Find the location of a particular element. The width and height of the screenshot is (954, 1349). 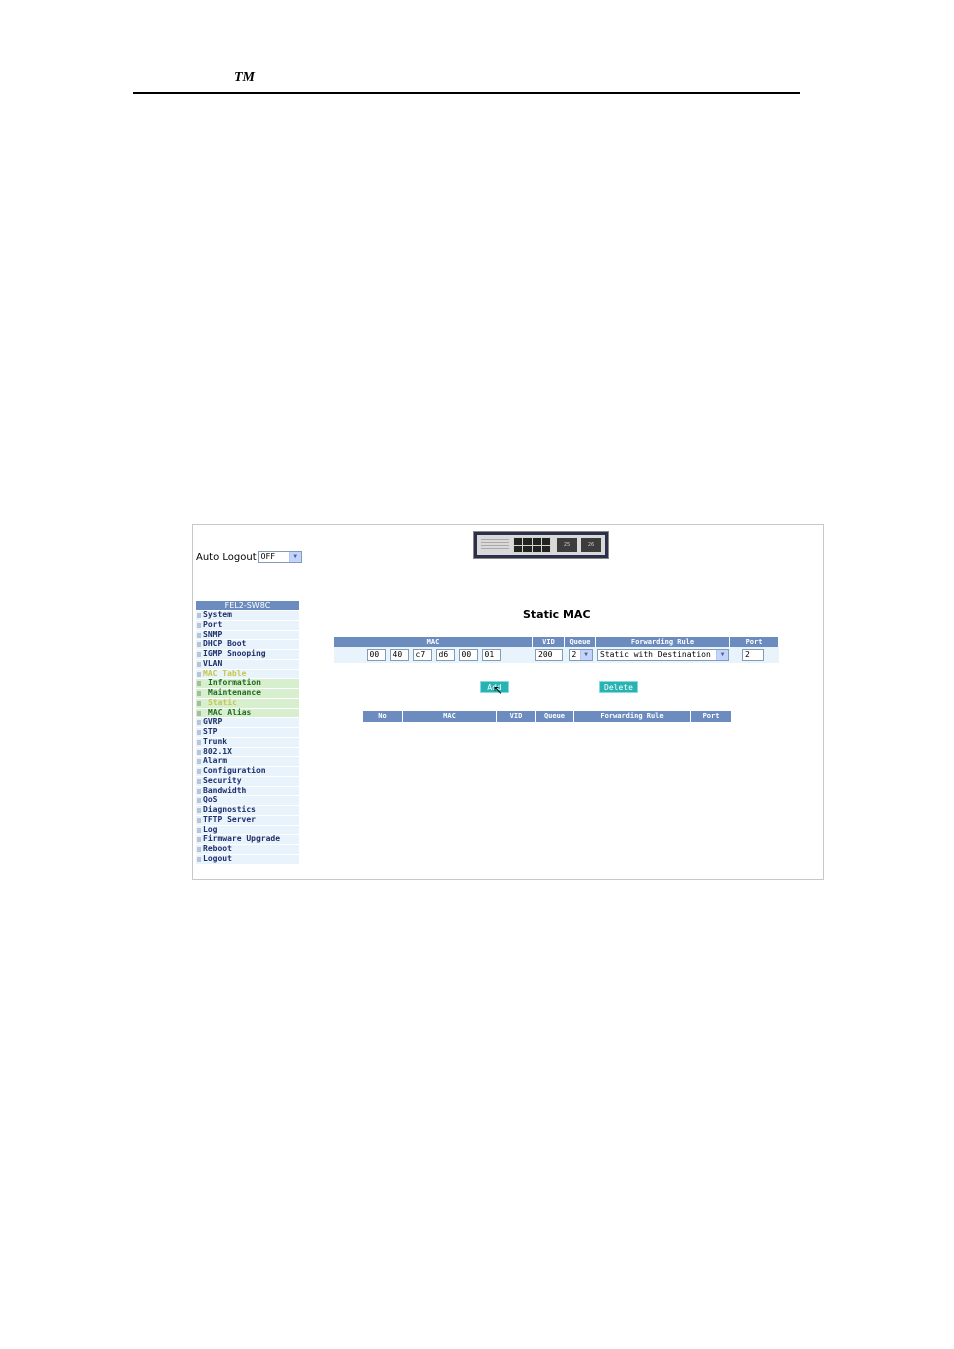

device-rj45-ports is located at coordinates (532, 545).